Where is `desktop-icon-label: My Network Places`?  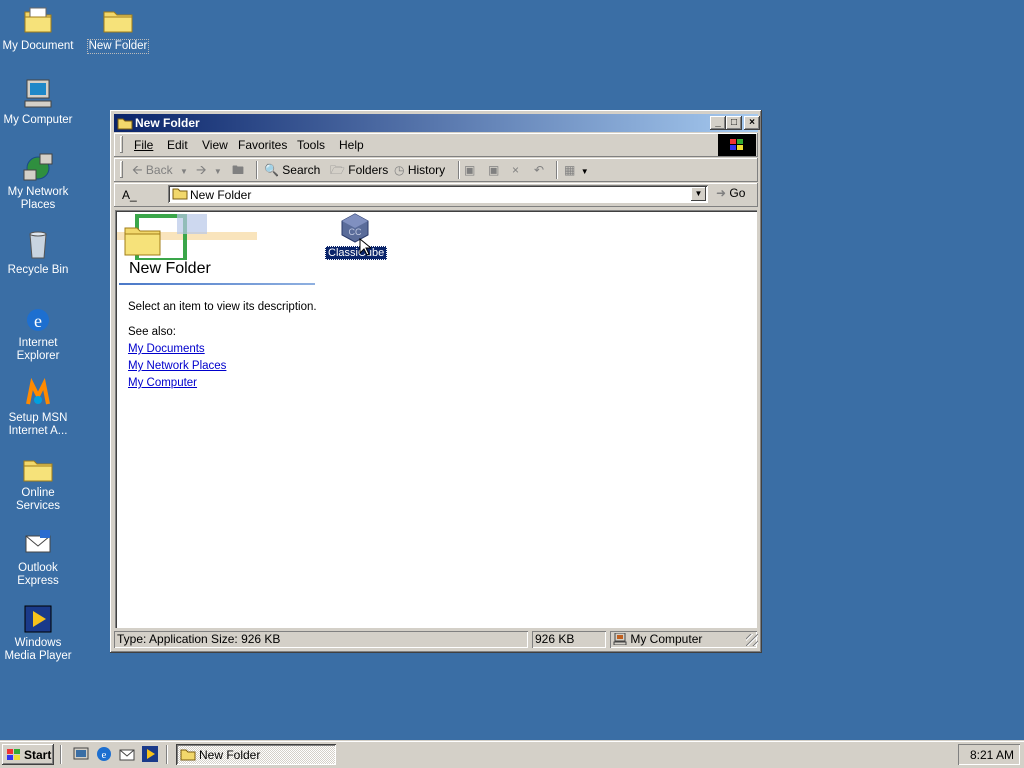
desktop-icon-label: My Network Places is located at coordinates (38, 198).